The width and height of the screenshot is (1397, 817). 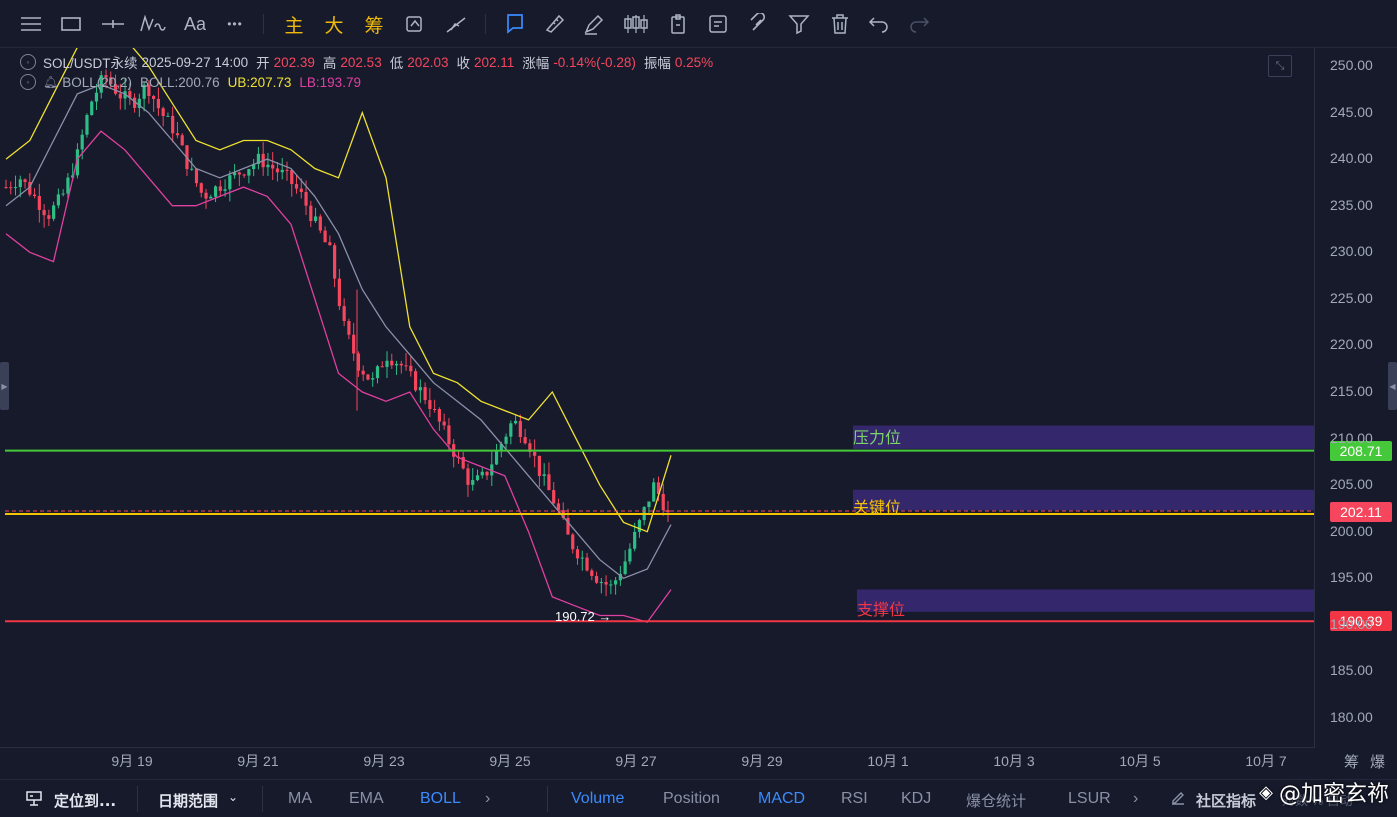 I want to click on text-icon: Aa, so click(x=195, y=24).